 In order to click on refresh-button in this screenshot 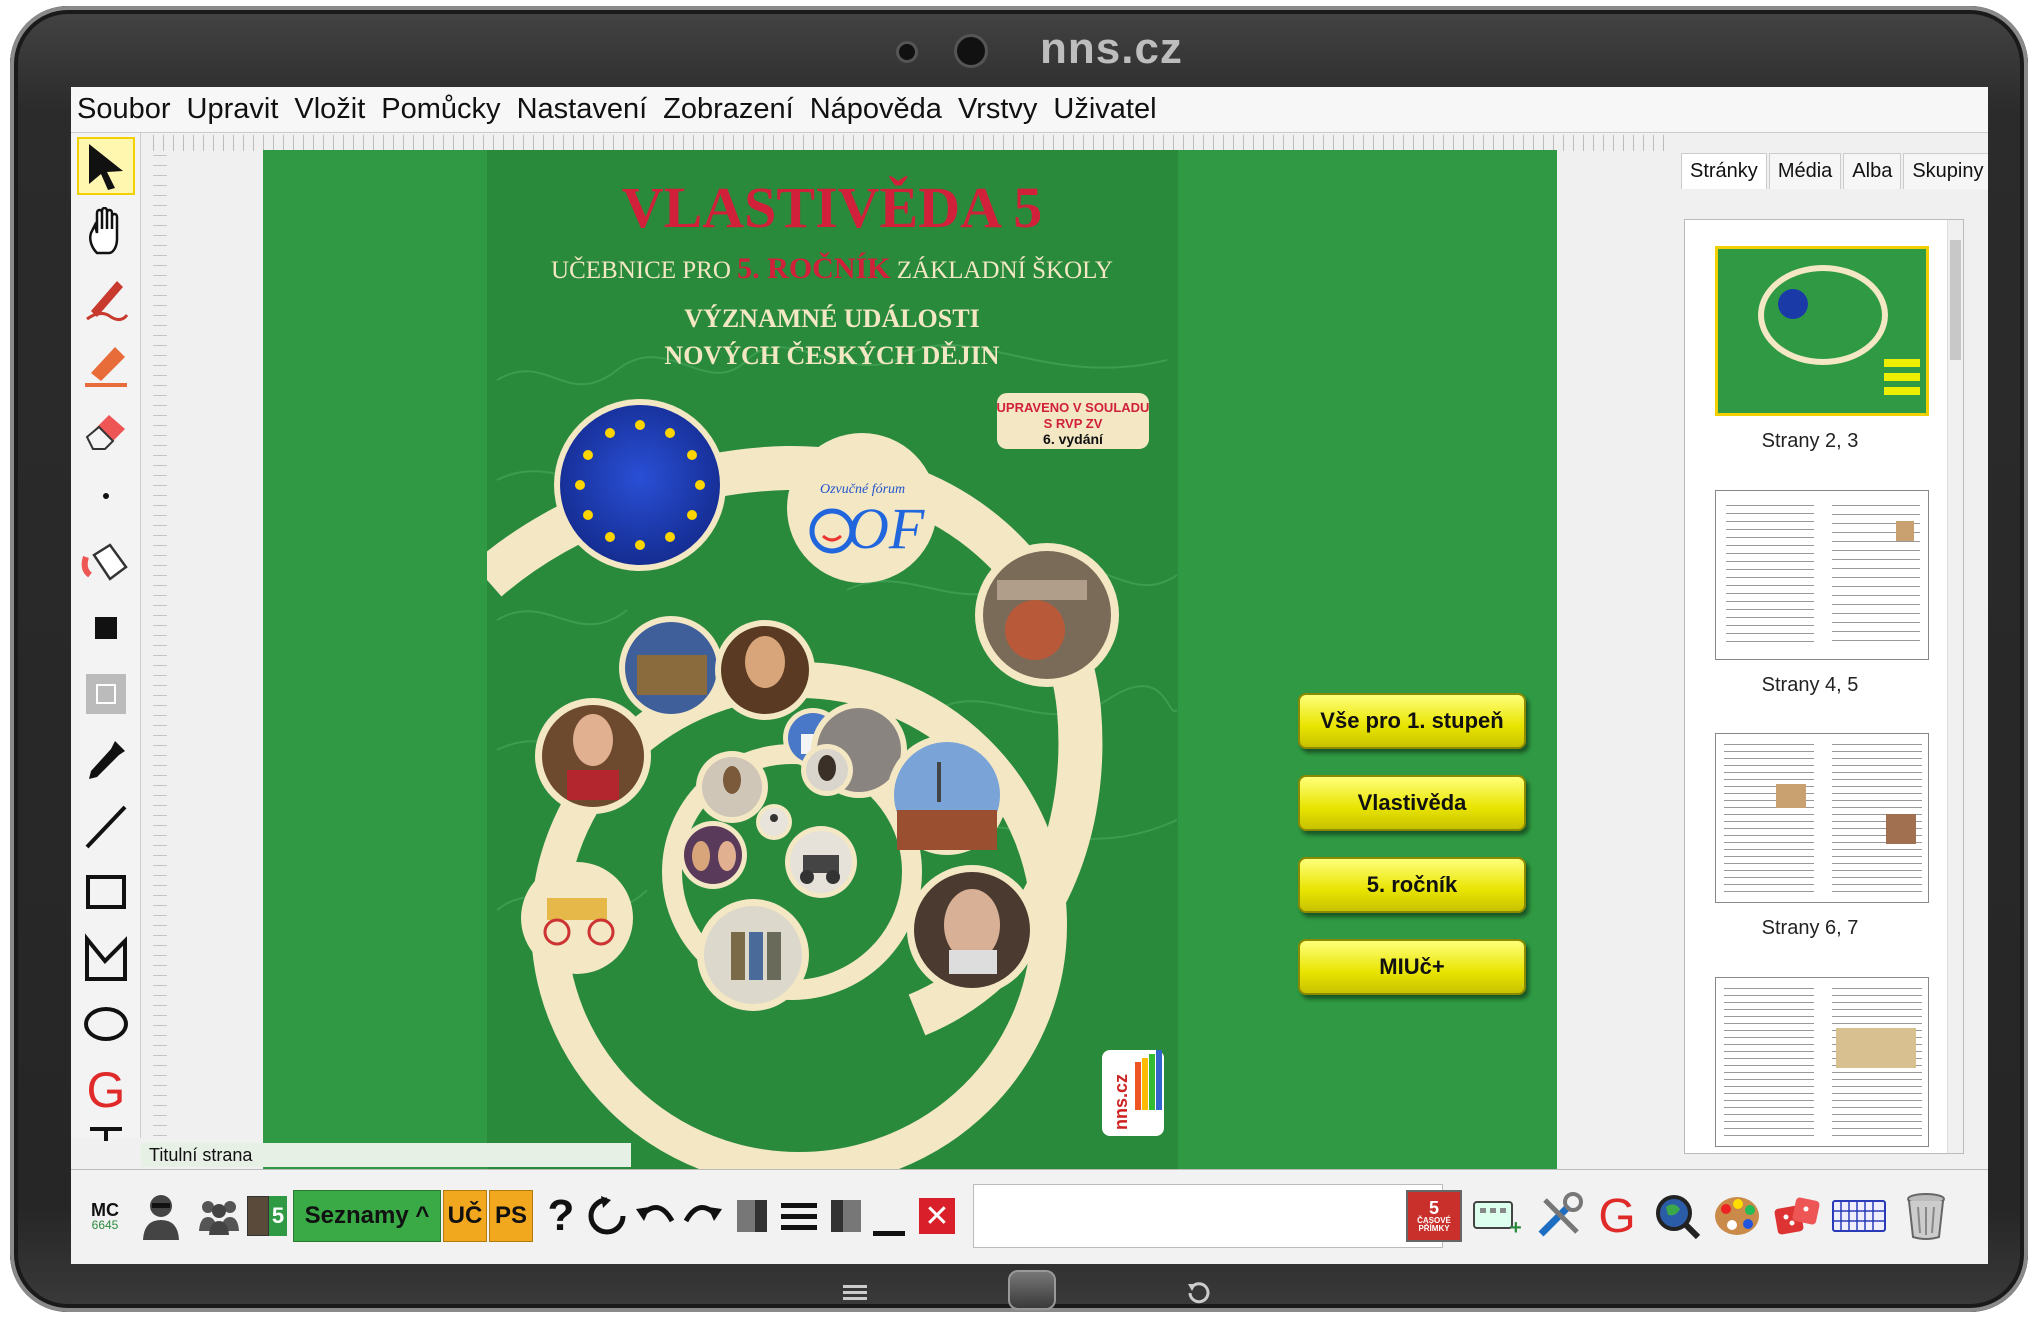, I will do `click(607, 1216)`.